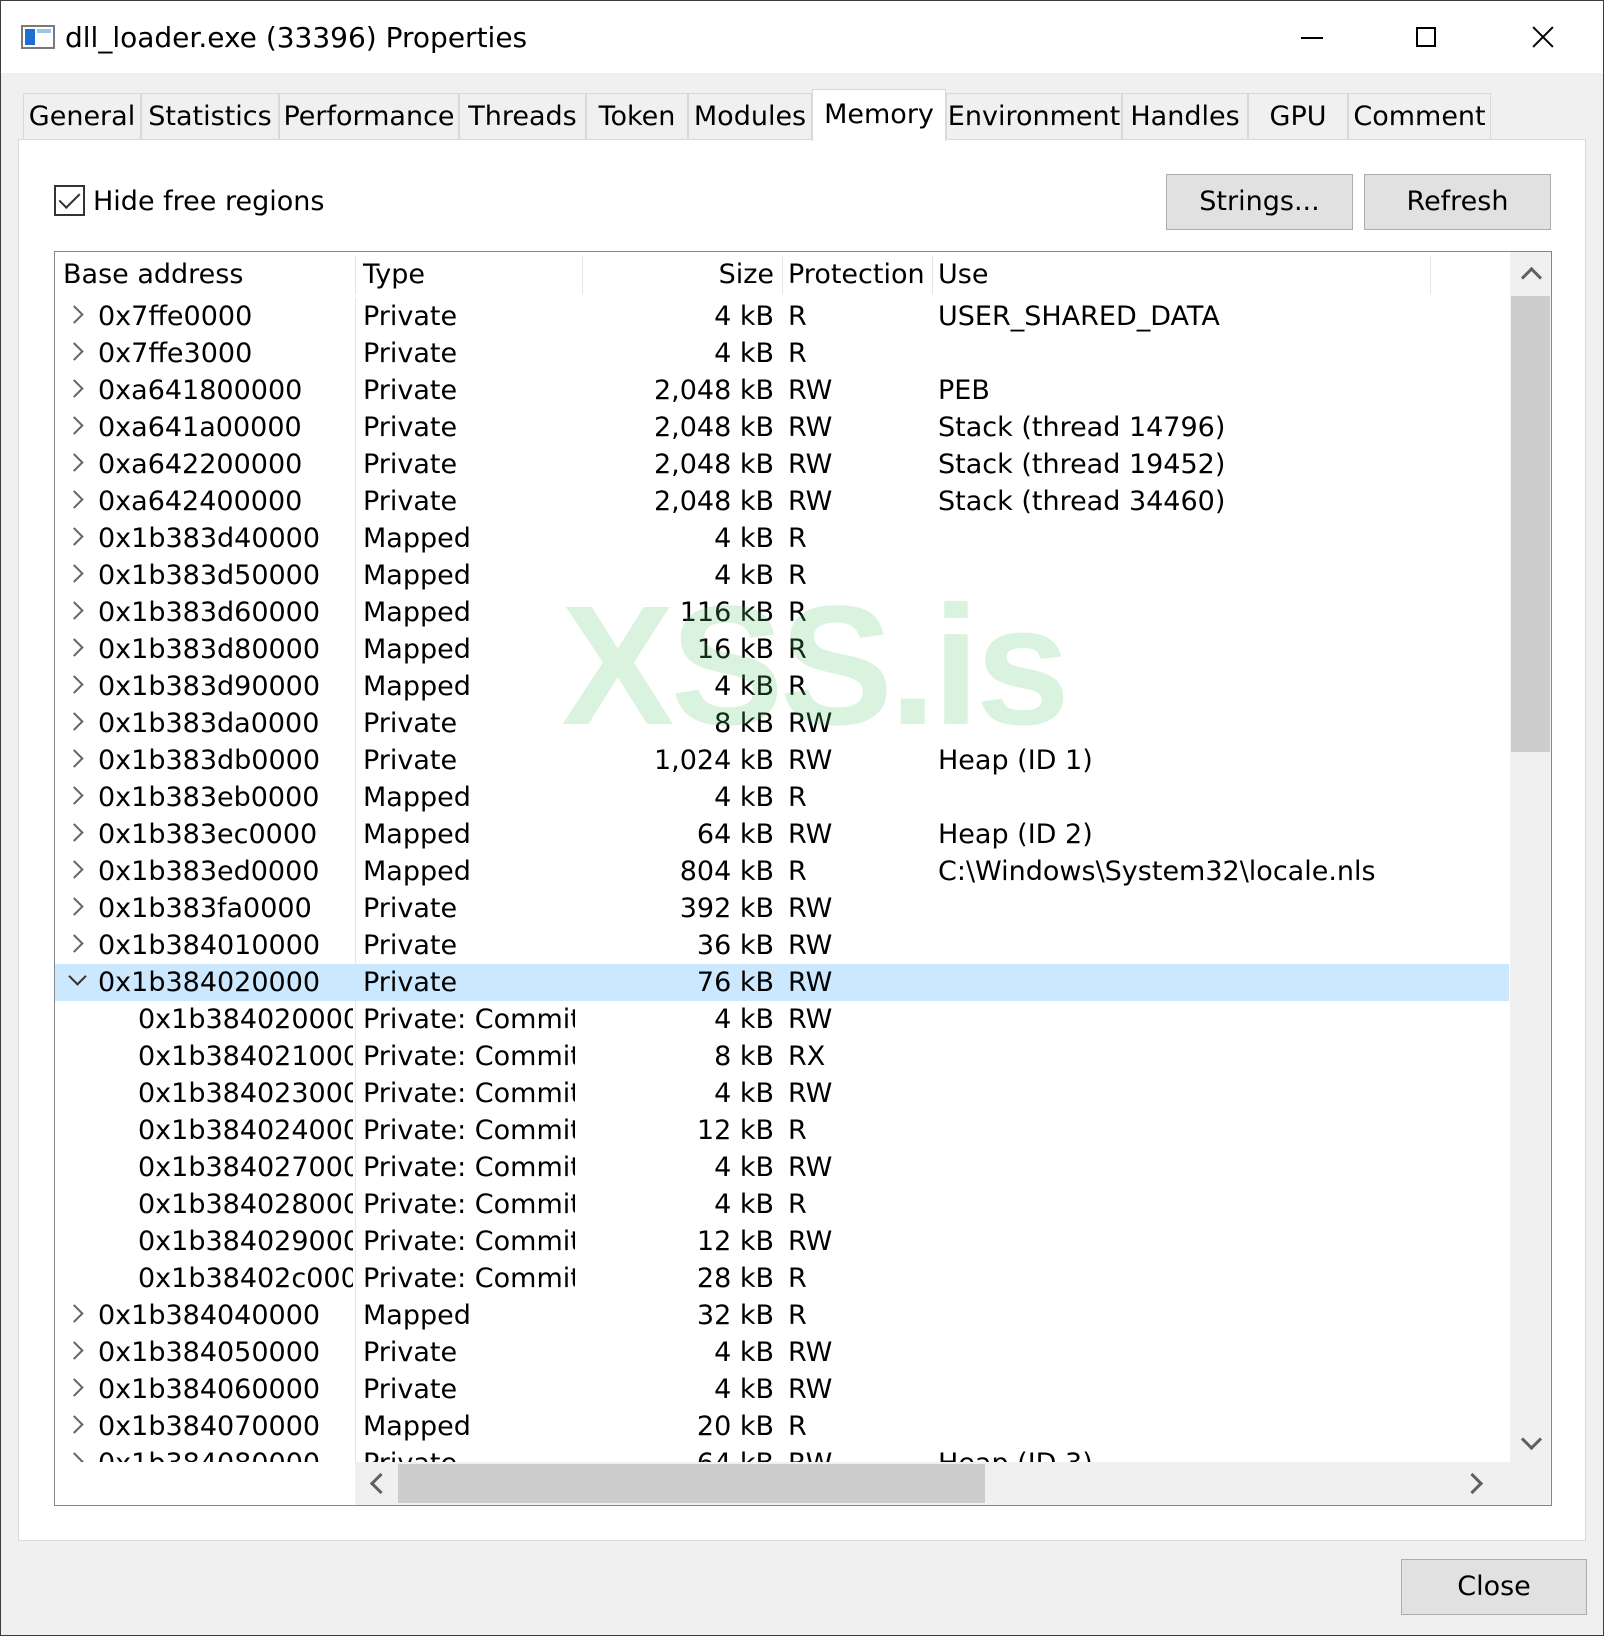 This screenshot has height=1636, width=1604. Describe the element at coordinates (1188, 275) in the screenshot. I see `column-header-use: Use` at that location.